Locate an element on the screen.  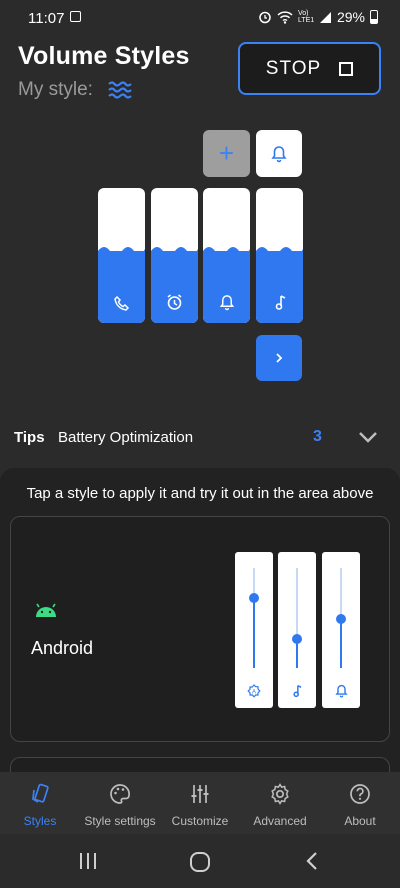
nav-label: Customize is located at coordinates (200, 821).